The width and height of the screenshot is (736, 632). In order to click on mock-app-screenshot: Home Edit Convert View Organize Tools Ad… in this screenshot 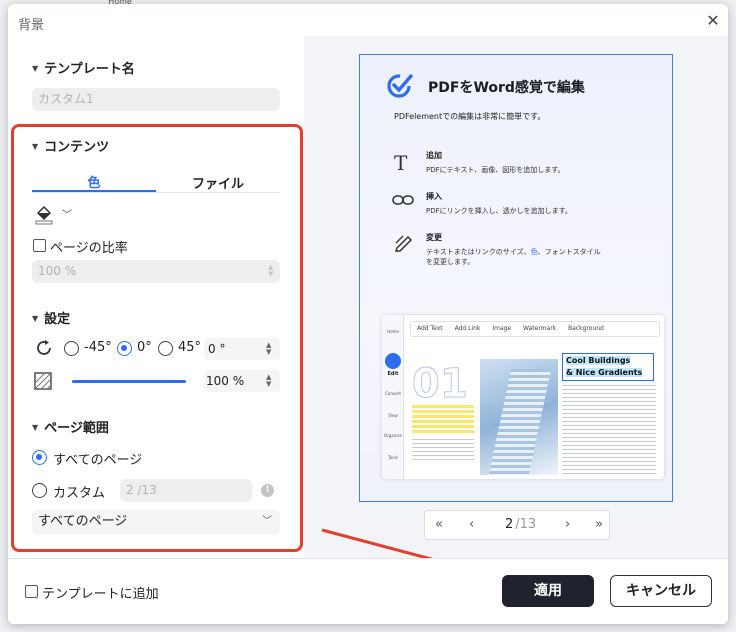, I will do `click(523, 397)`.